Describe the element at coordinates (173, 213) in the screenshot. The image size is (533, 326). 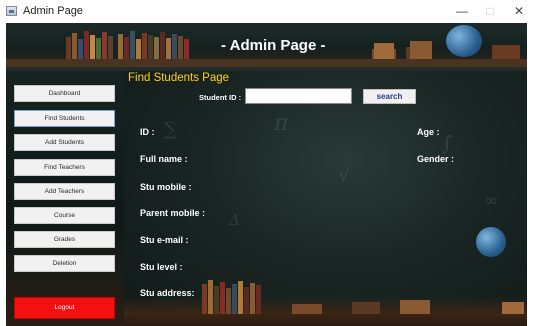
I see `parent-mobile-label: Parent mobile :` at that location.